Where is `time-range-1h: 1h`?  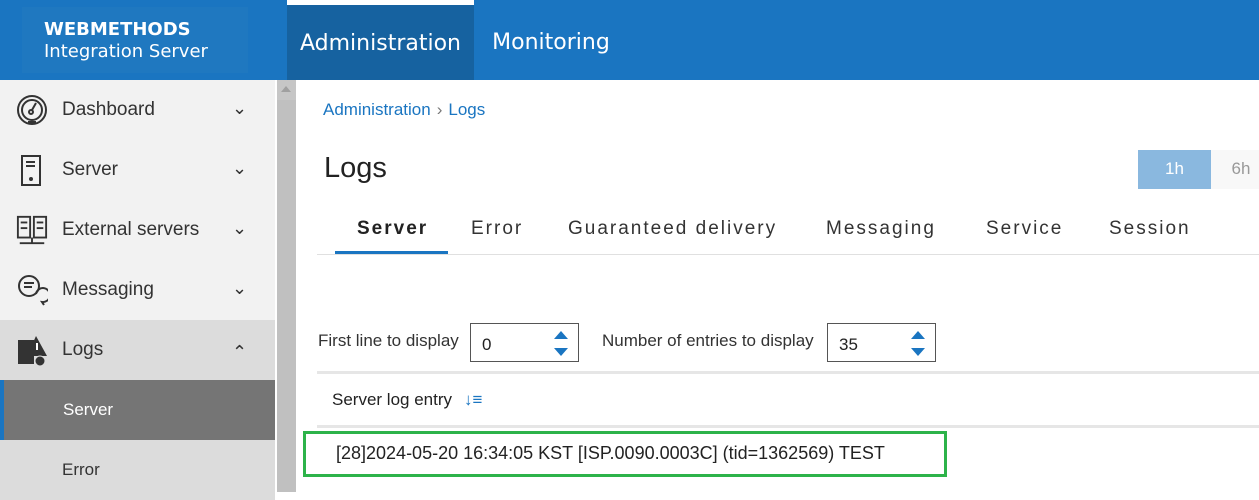 time-range-1h: 1h is located at coordinates (1174, 169).